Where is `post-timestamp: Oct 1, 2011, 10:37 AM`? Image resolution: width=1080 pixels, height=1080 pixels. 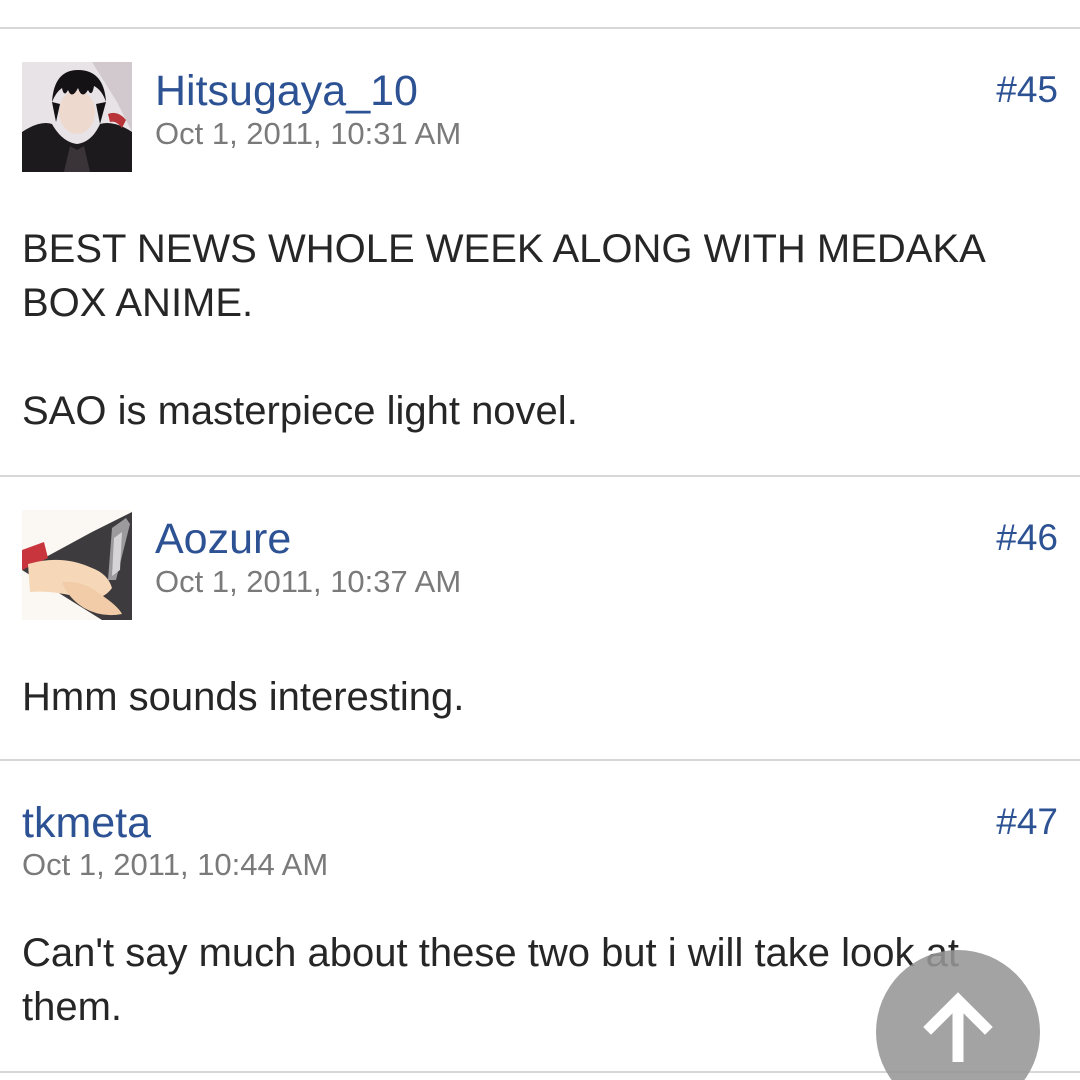 post-timestamp: Oct 1, 2011, 10:37 AM is located at coordinates (308, 581).